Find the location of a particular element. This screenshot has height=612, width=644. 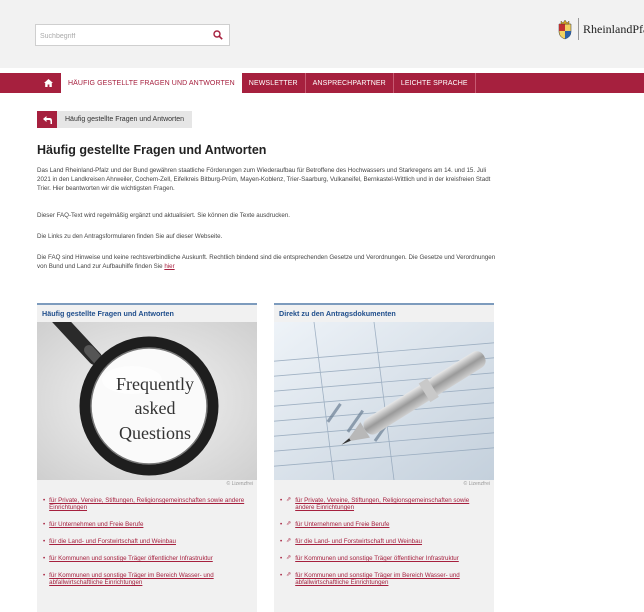

nav-home is located at coordinates (48, 83).